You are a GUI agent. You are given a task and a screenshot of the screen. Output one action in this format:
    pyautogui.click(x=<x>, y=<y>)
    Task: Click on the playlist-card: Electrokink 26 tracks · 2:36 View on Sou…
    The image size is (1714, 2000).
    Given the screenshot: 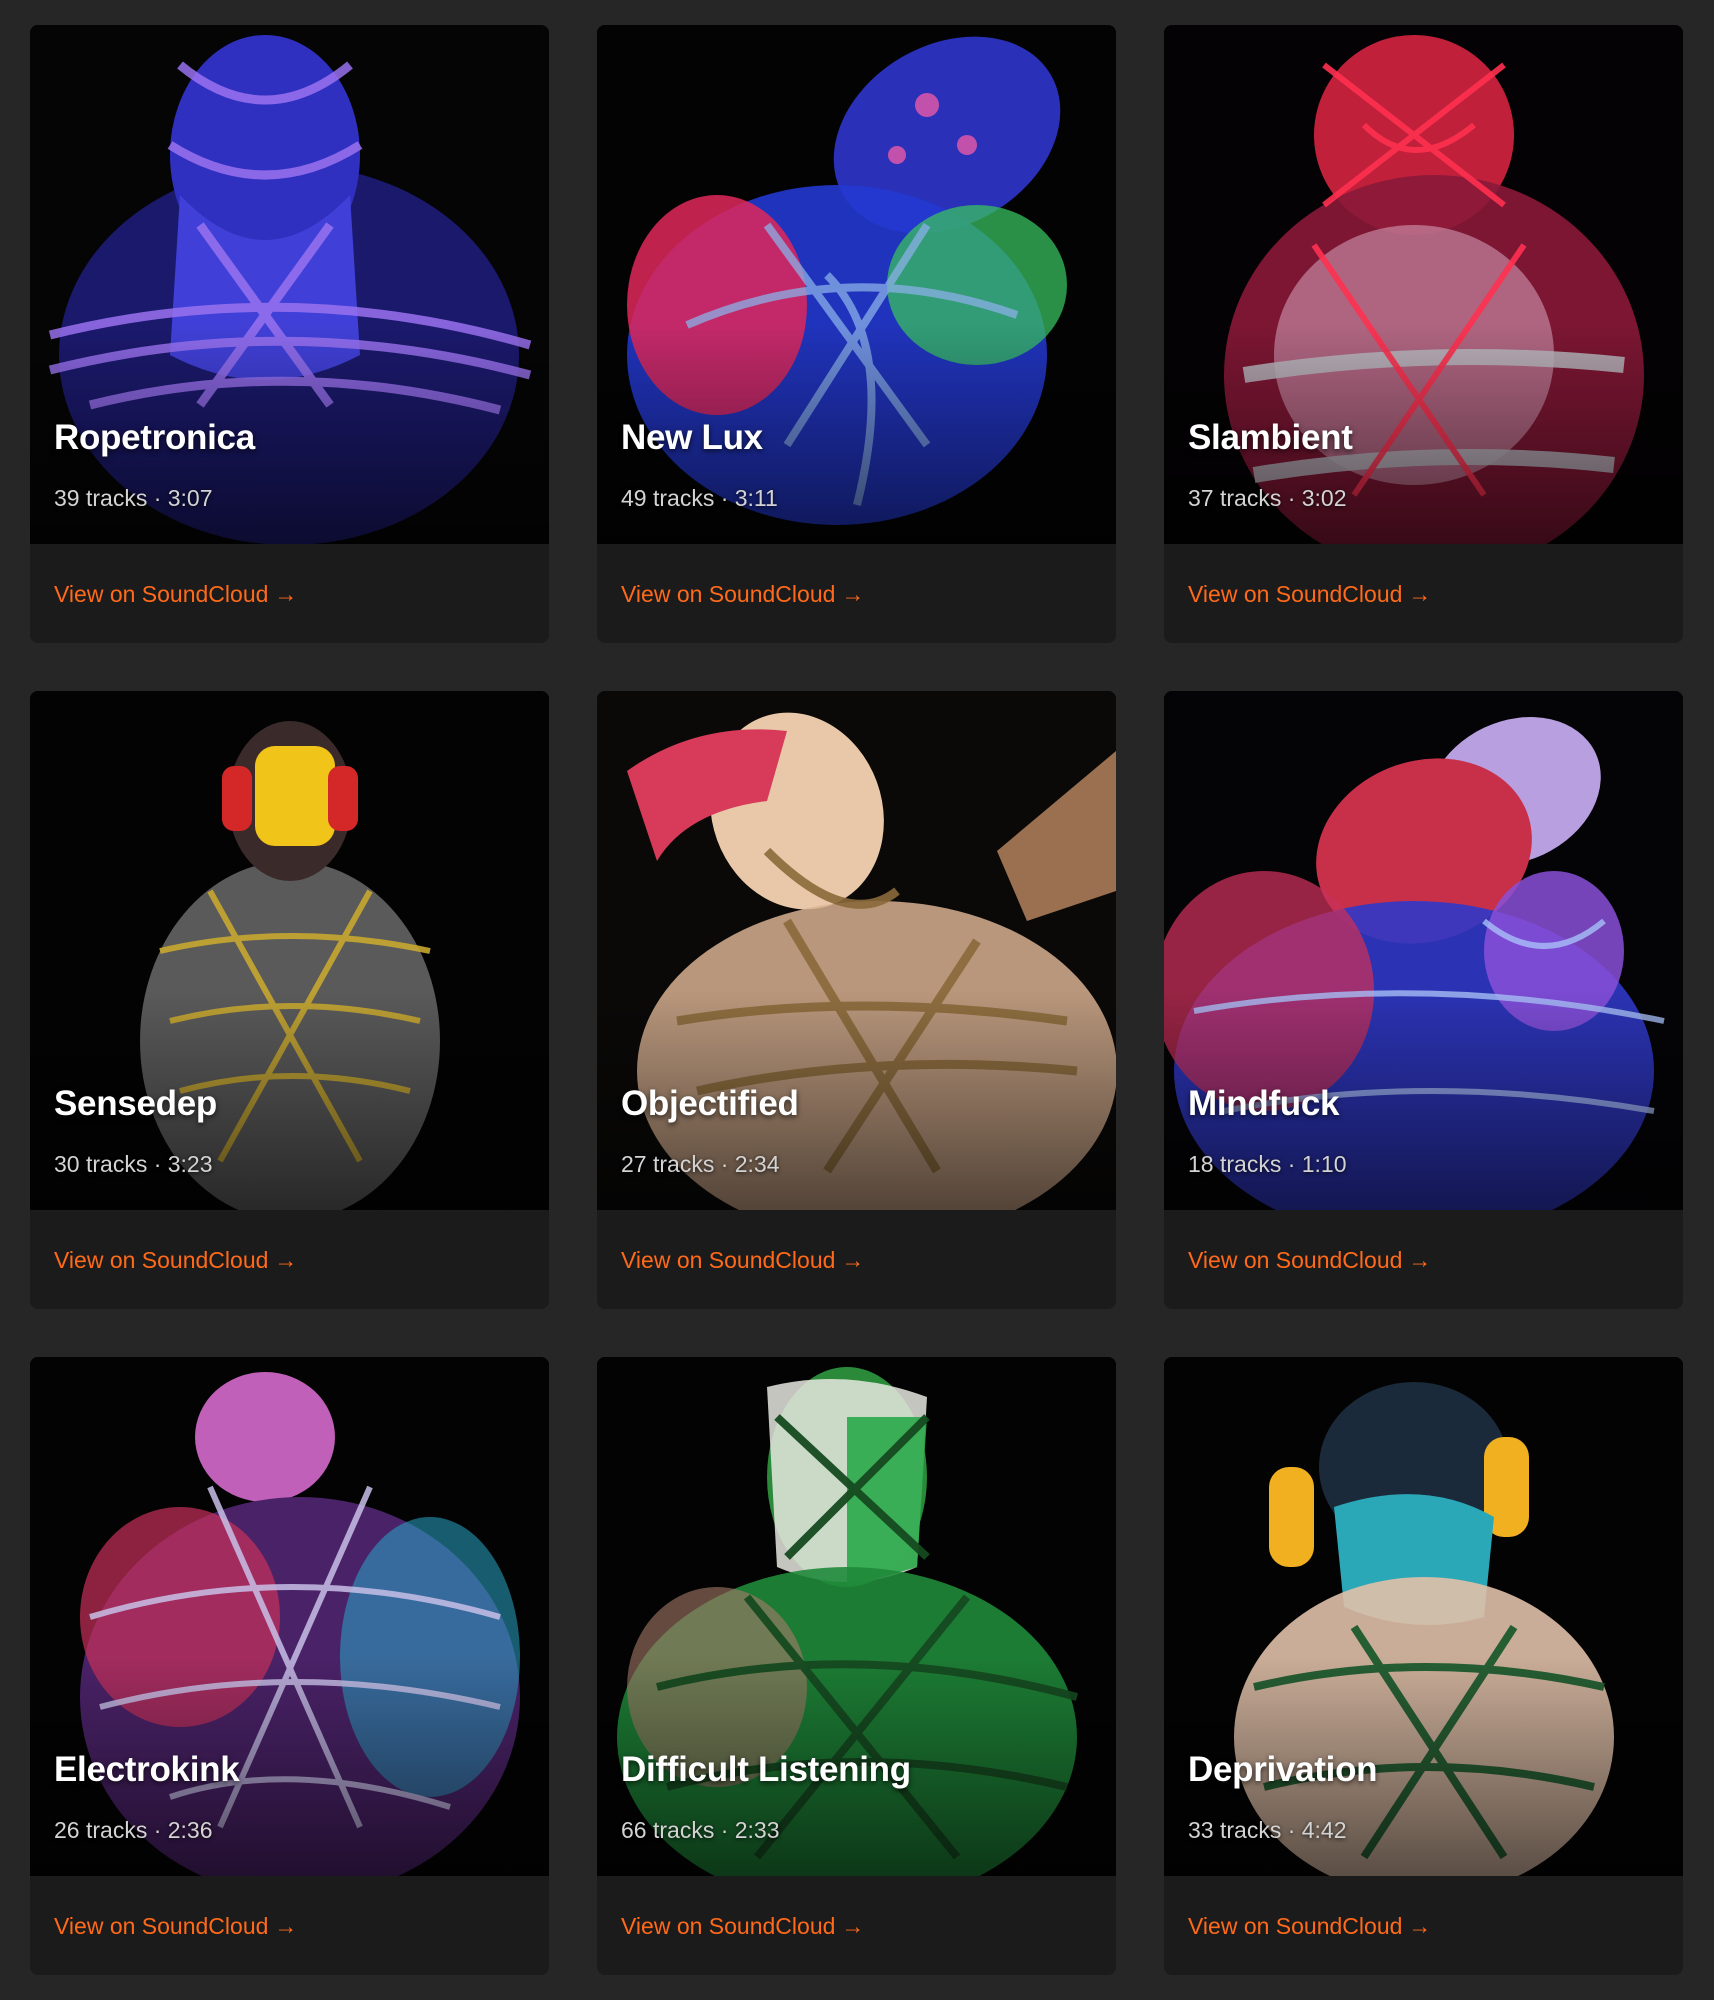 What is the action you would take?
    pyautogui.click(x=289, y=1666)
    